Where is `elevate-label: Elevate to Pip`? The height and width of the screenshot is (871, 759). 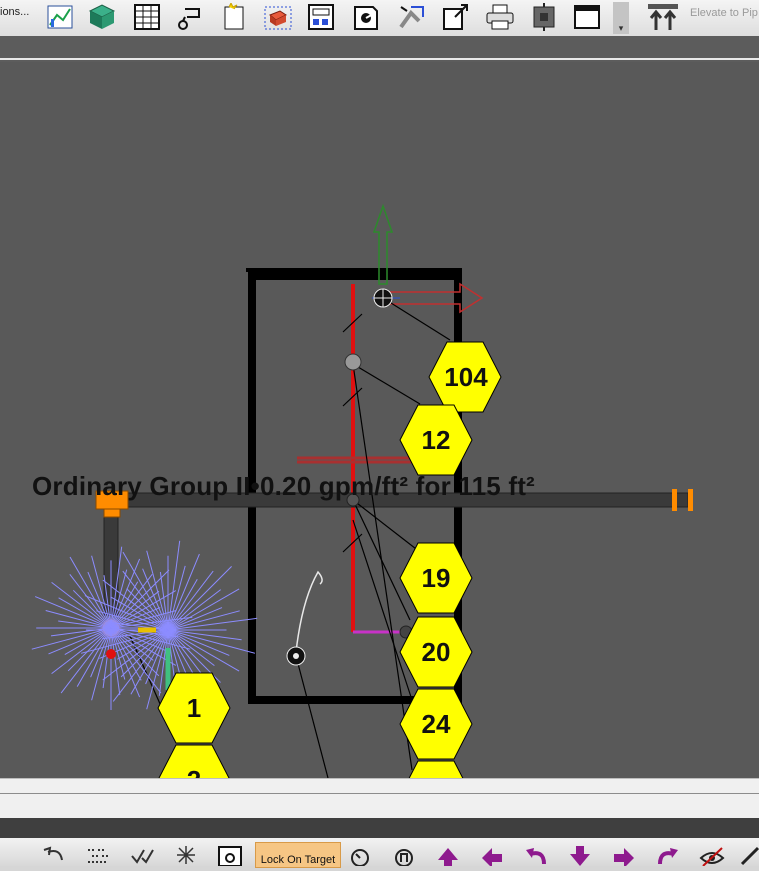
elevate-label: Elevate to Pip is located at coordinates (724, 13).